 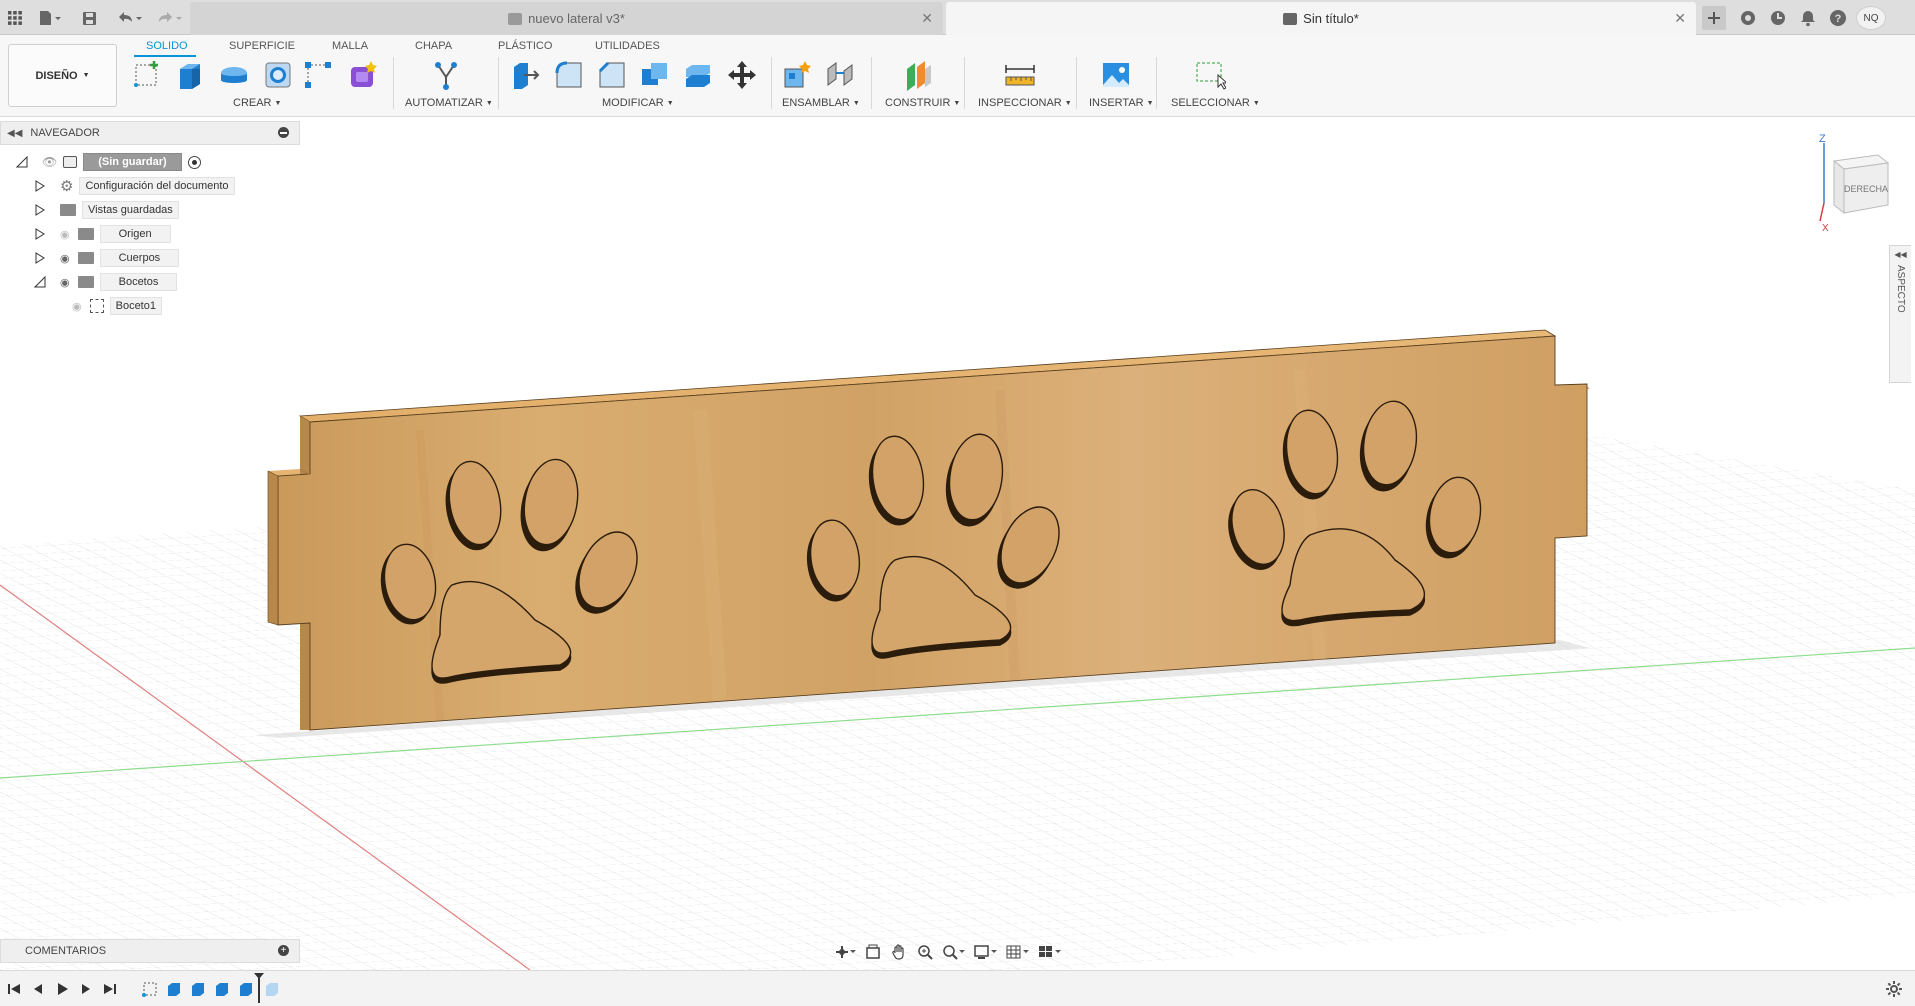 I want to click on zoom-icon, so click(x=925, y=952).